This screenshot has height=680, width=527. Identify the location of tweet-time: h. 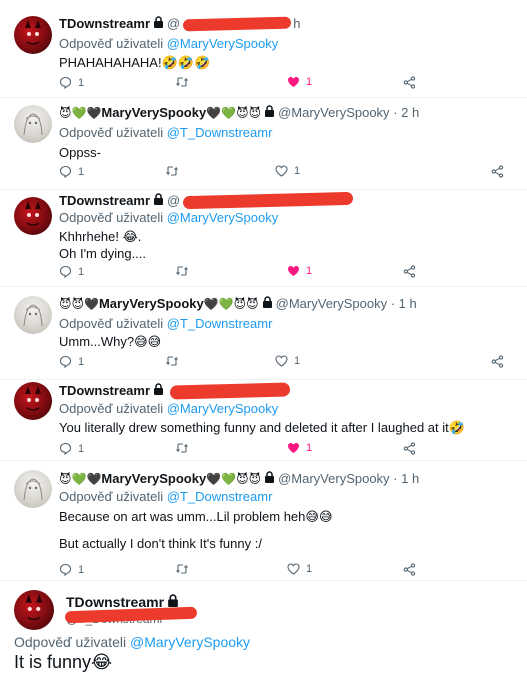
(296, 23).